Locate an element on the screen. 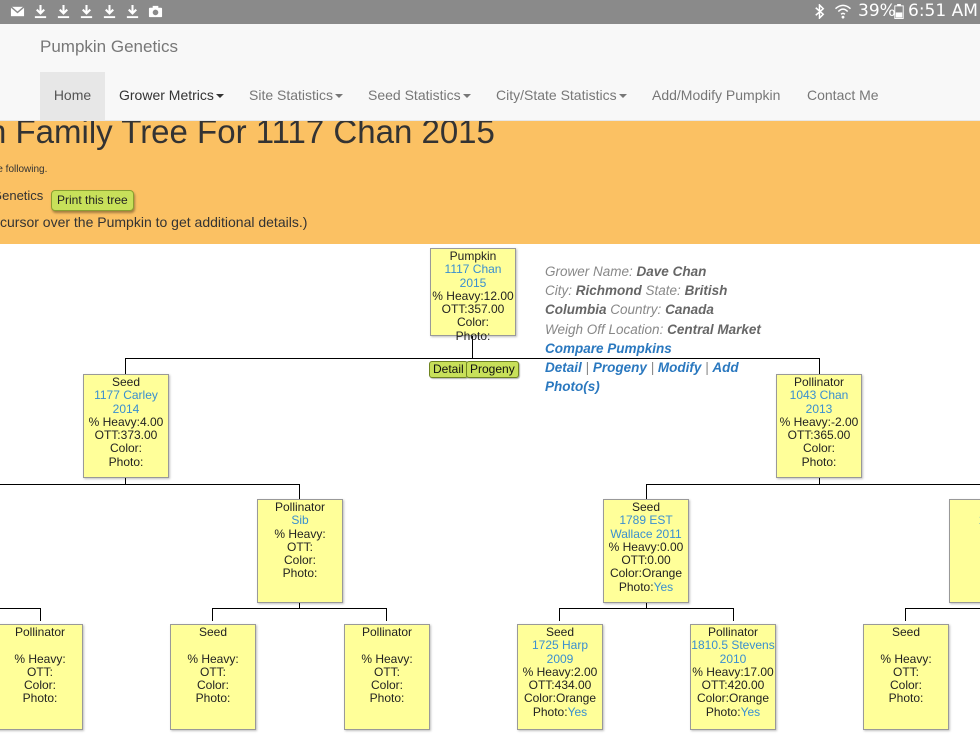 Image resolution: width=980 pixels, height=735 pixels. info-modify-link: Modify is located at coordinates (680, 367).